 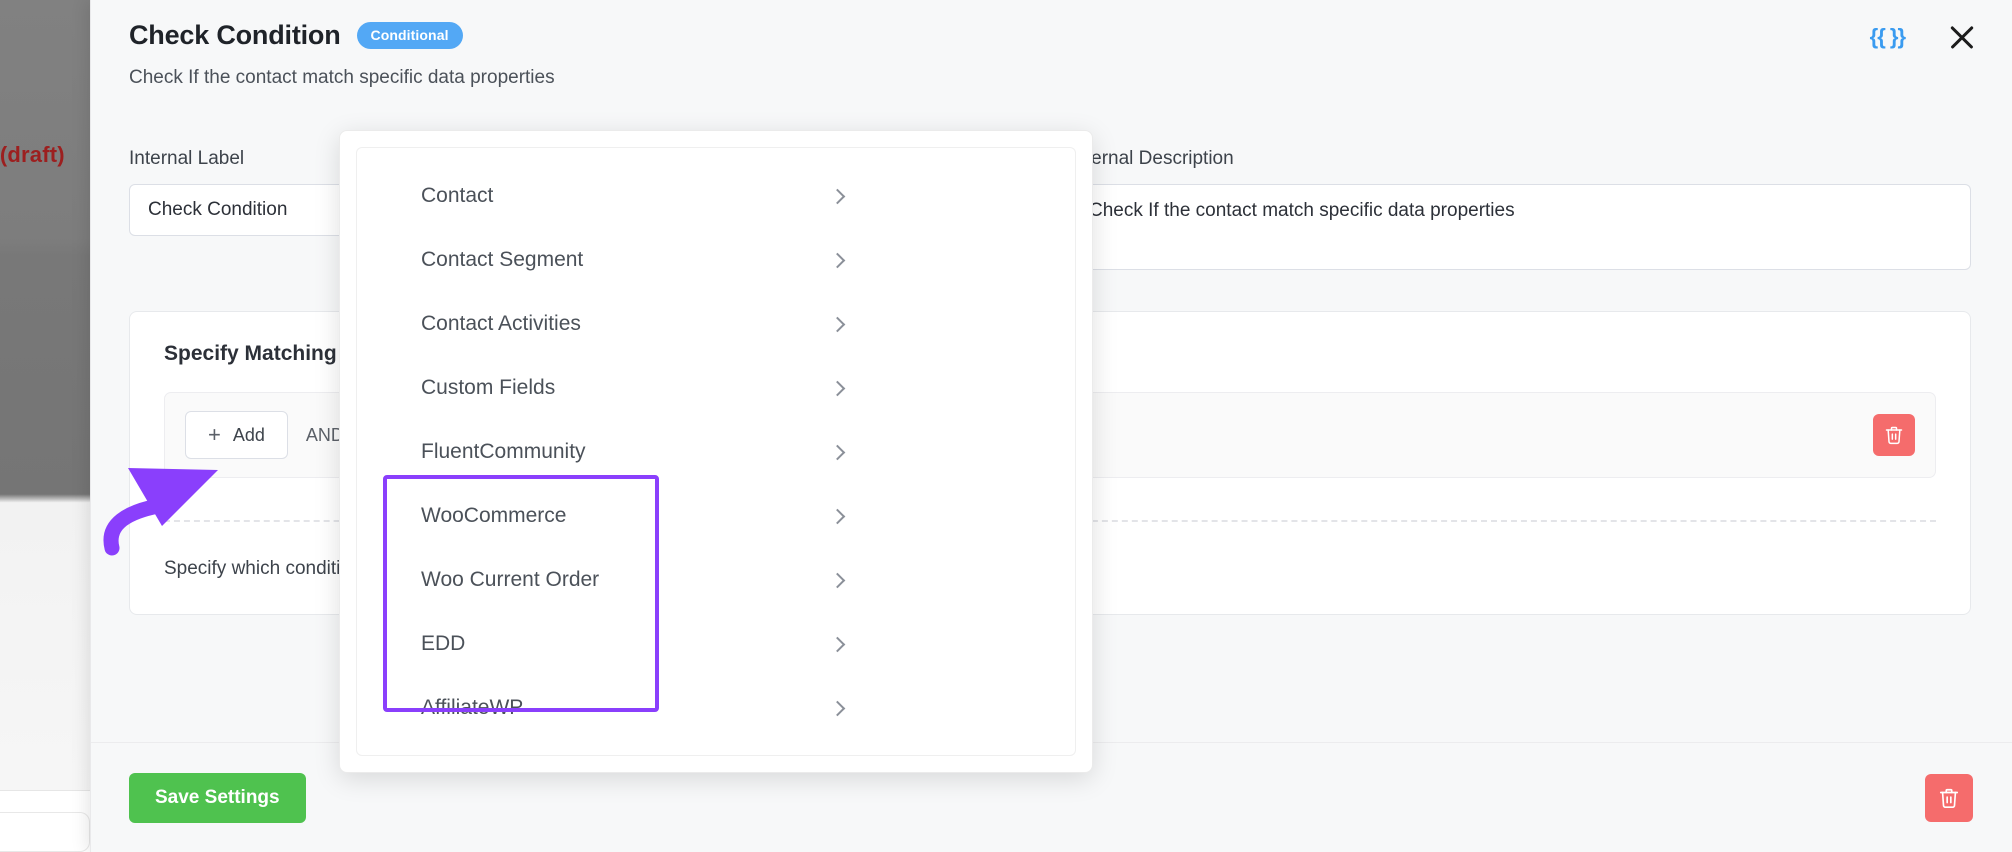 What do you see at coordinates (716, 260) in the screenshot?
I see `dropdown-item: Contact Segment` at bounding box center [716, 260].